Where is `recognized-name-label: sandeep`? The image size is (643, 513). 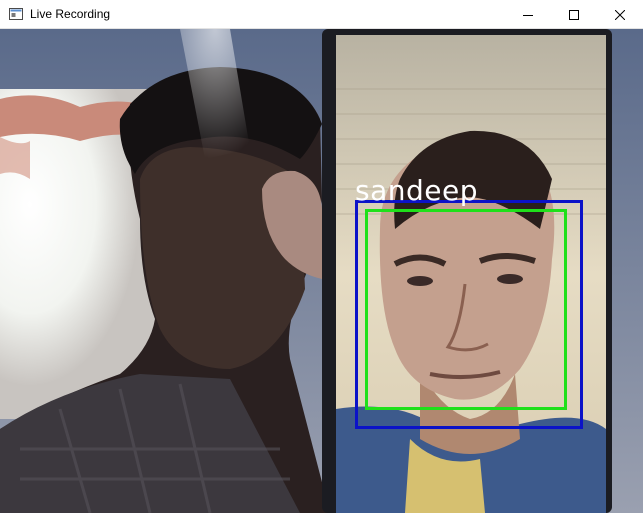 recognized-name-label: sandeep is located at coordinates (416, 190).